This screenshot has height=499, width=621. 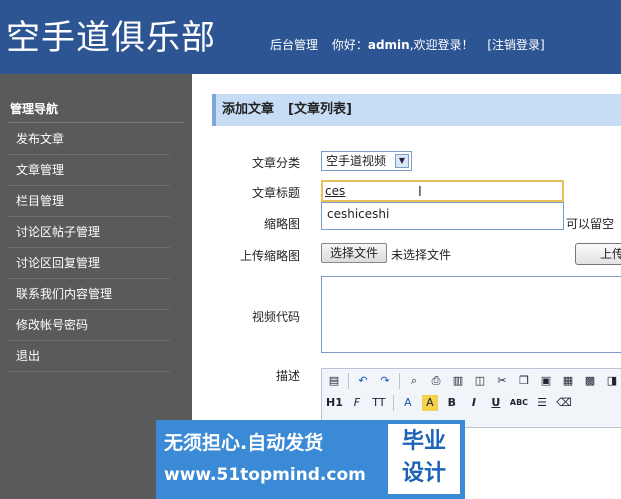 I want to click on editor-toolbar-row-1: ▤ ↶ ↷ ⌕ ⎙ ▥ ◫ ✂ ❐ ▣ ▦ ▩ ◨, so click(x=473, y=381).